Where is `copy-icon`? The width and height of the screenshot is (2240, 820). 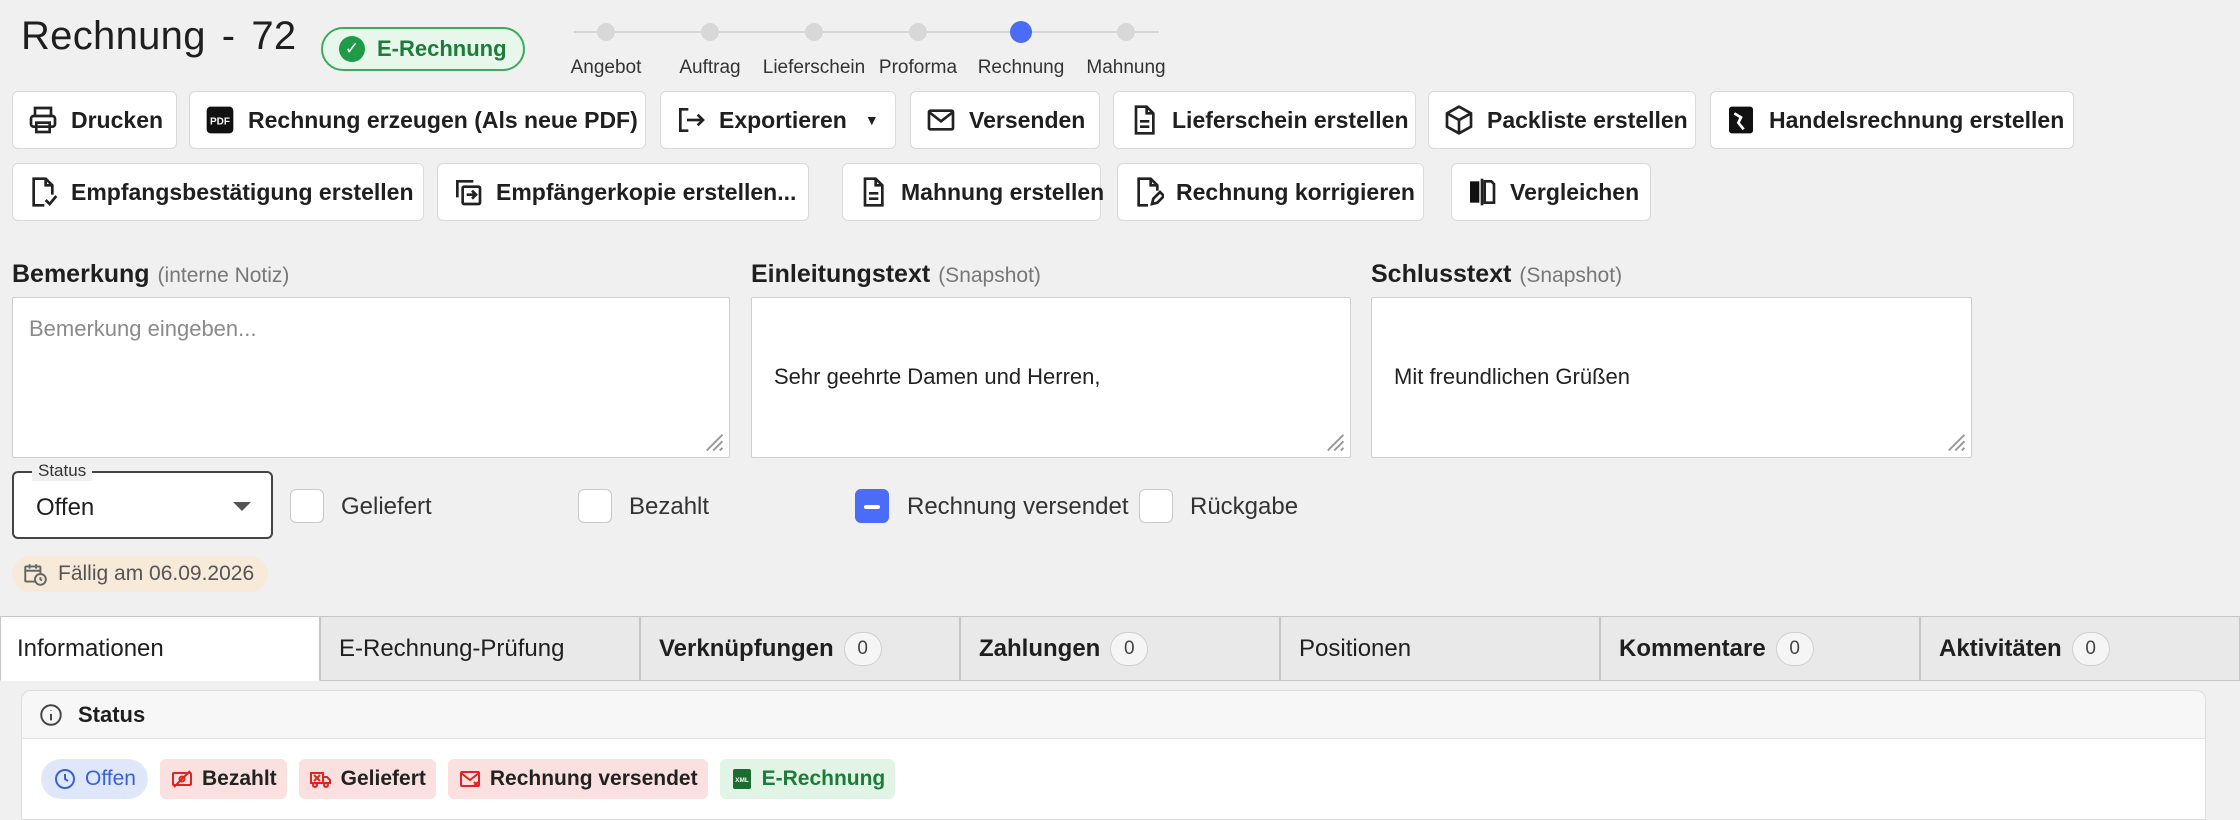
copy-icon is located at coordinates (469, 193).